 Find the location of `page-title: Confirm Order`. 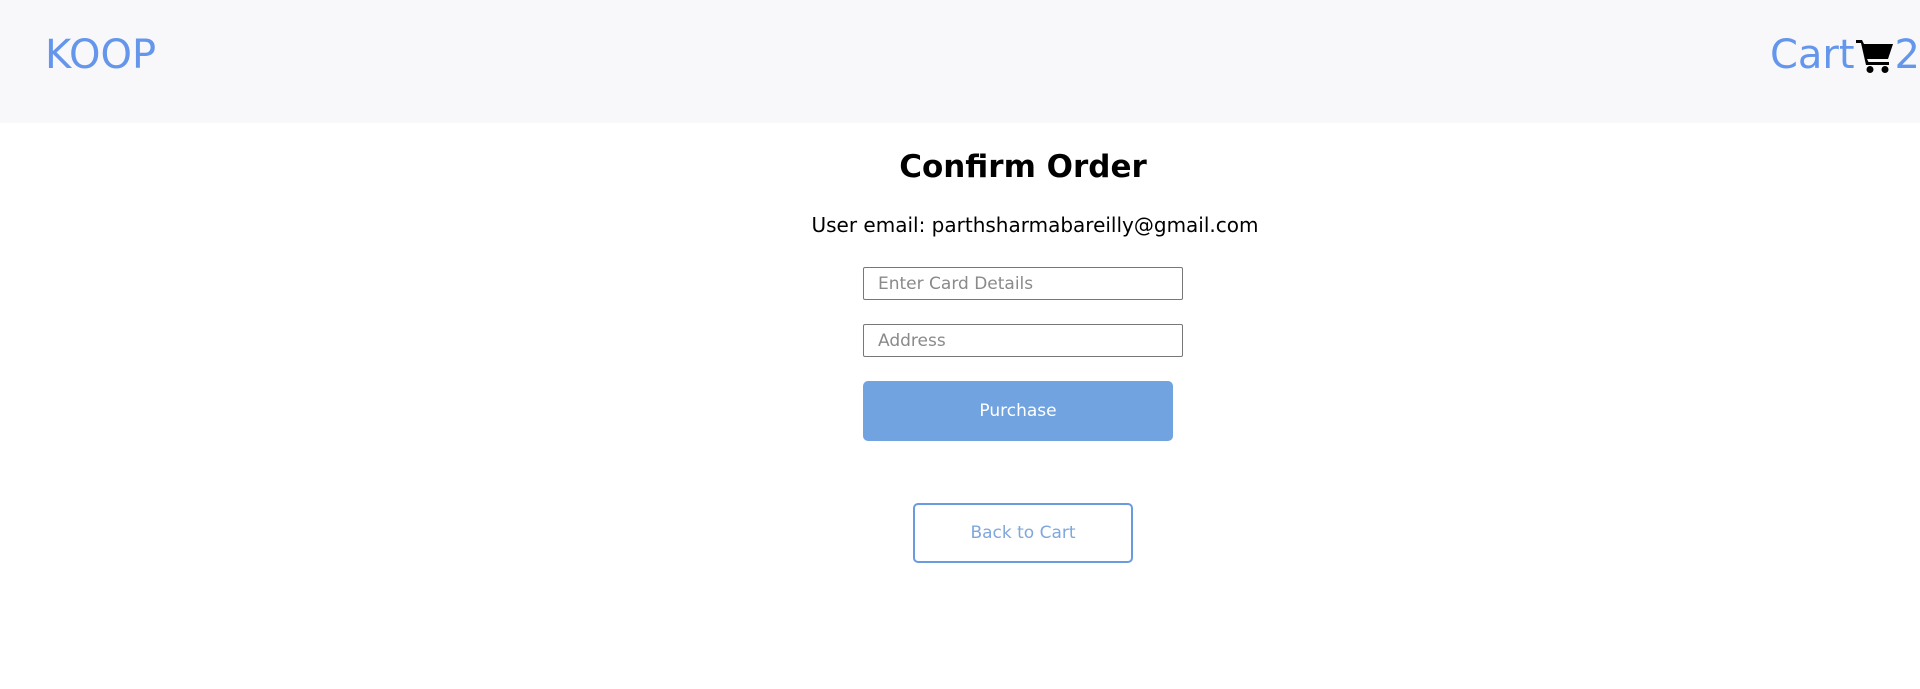

page-title: Confirm Order is located at coordinates (1023, 167).